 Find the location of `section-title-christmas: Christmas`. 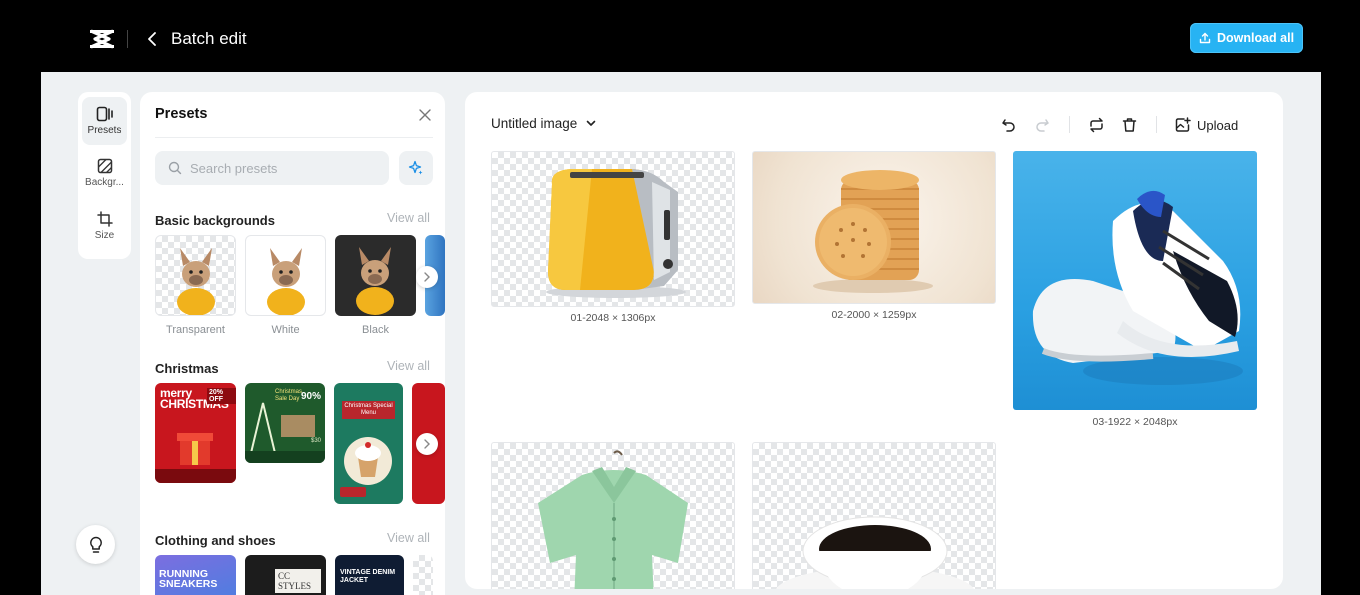

section-title-christmas: Christmas is located at coordinates (187, 368).